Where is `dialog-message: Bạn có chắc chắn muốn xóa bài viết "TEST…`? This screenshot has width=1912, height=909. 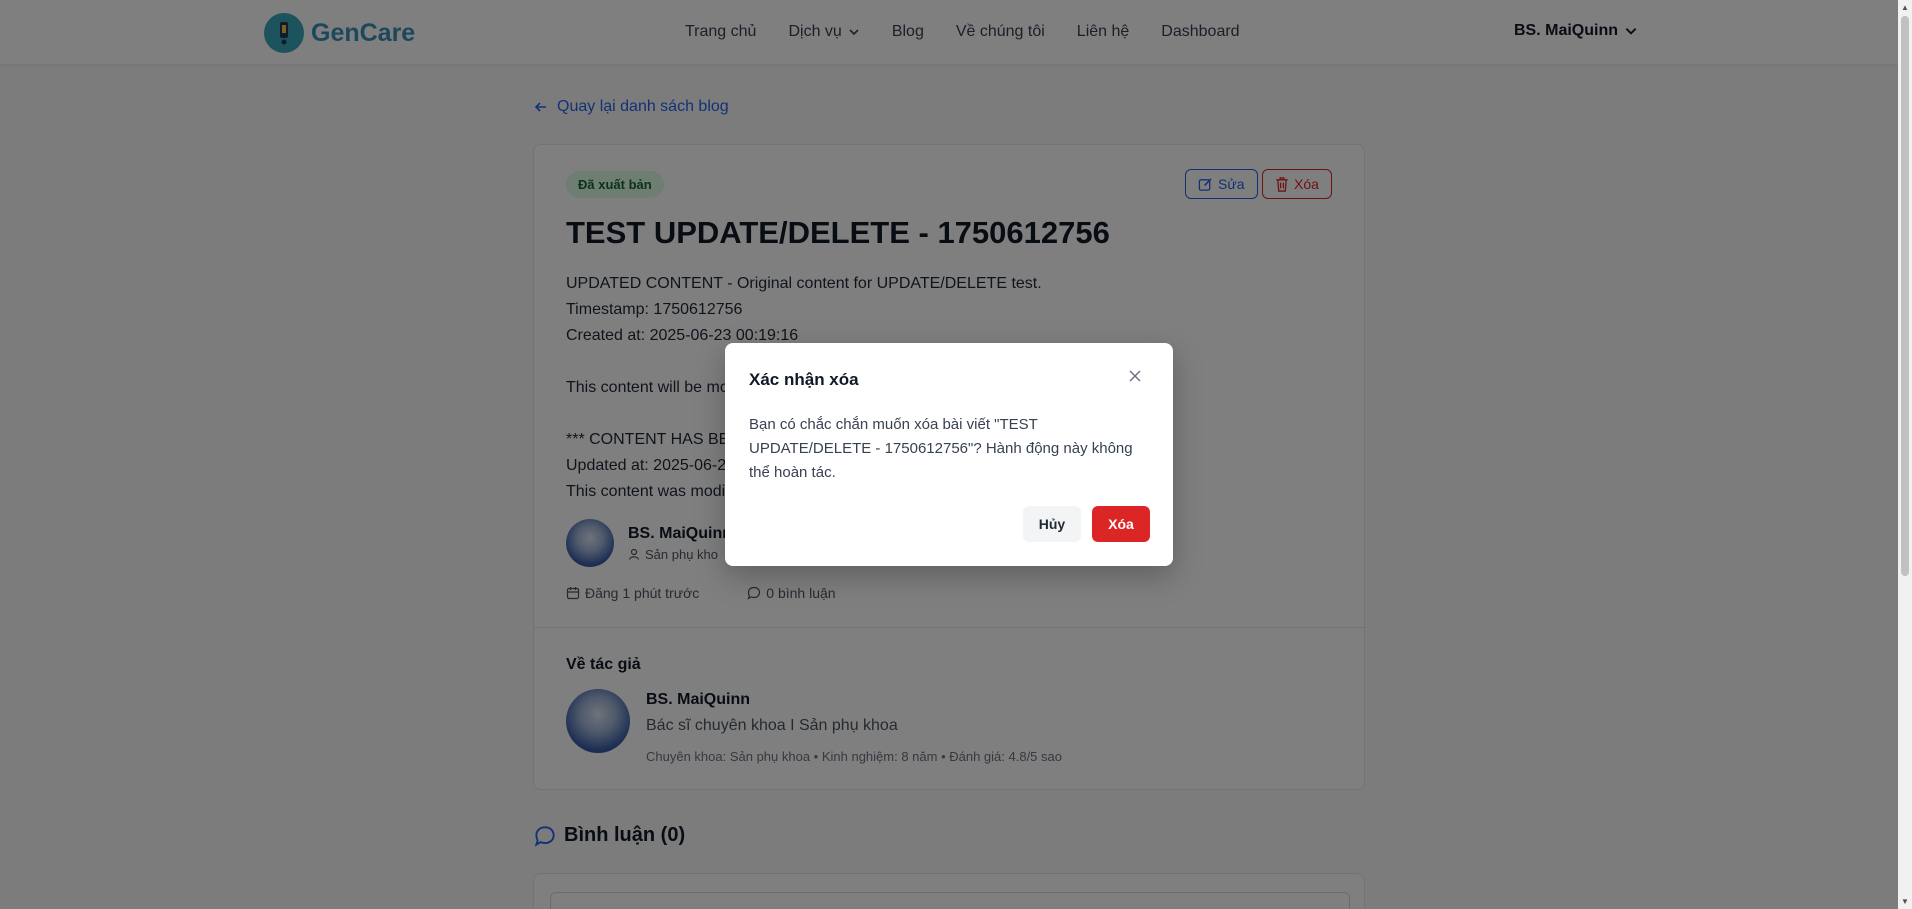
dialog-message: Bạn có chắc chắn muốn xóa bài viết "TEST… is located at coordinates (941, 448).